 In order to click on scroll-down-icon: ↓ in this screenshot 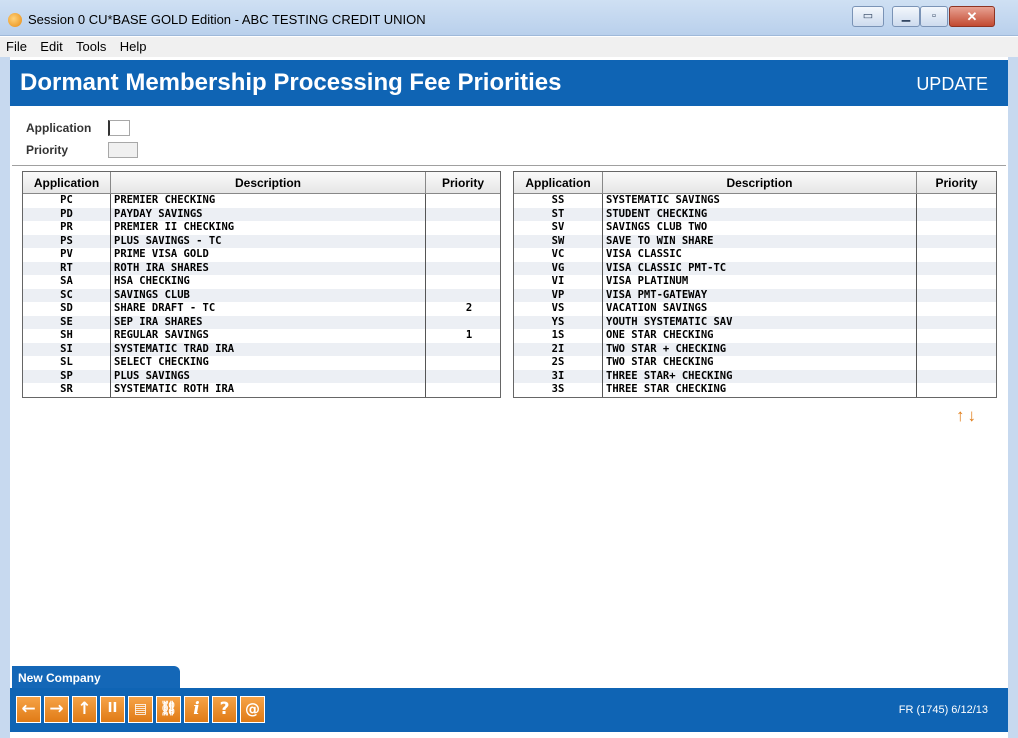, I will do `click(974, 415)`.